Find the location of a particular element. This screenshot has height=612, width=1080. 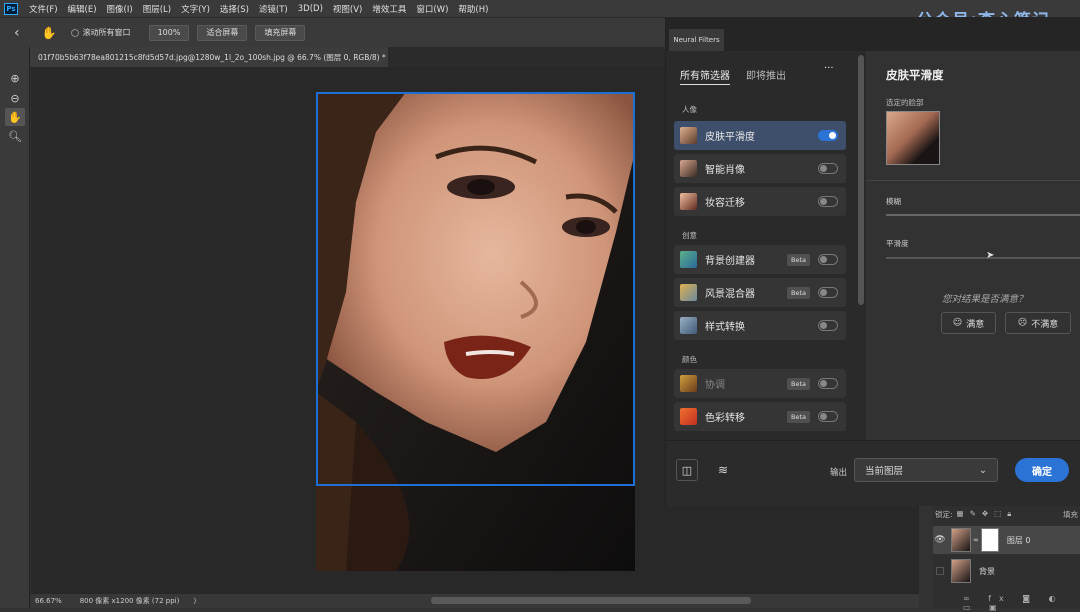

filter-skin-smoothing: 皮肤平滑度 is located at coordinates (760, 135).